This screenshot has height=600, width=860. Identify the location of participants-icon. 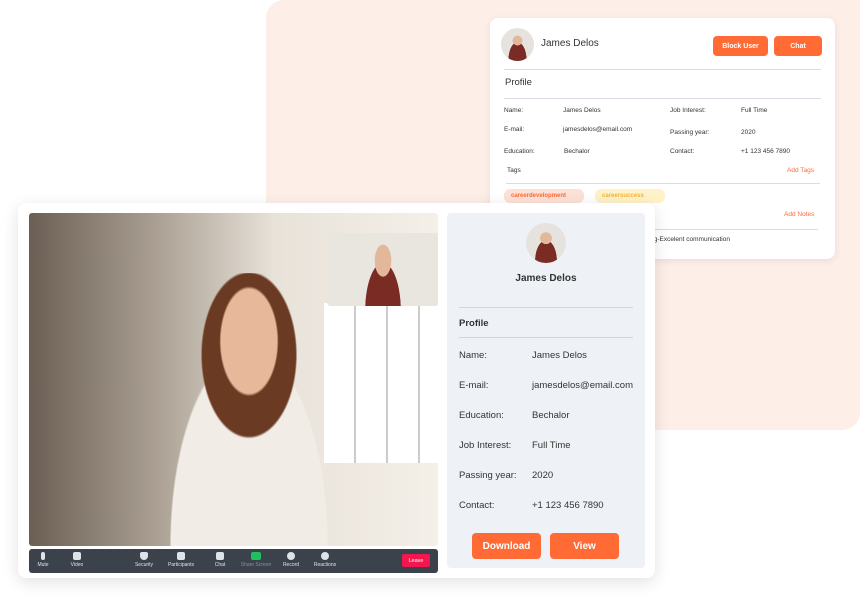
(181, 556).